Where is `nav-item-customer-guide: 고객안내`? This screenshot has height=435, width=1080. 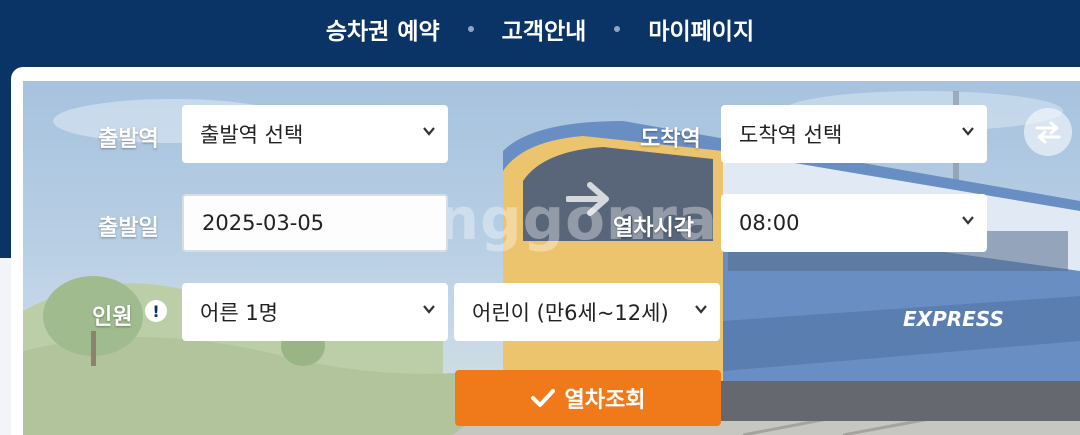 nav-item-customer-guide: 고객안내 is located at coordinates (544, 29).